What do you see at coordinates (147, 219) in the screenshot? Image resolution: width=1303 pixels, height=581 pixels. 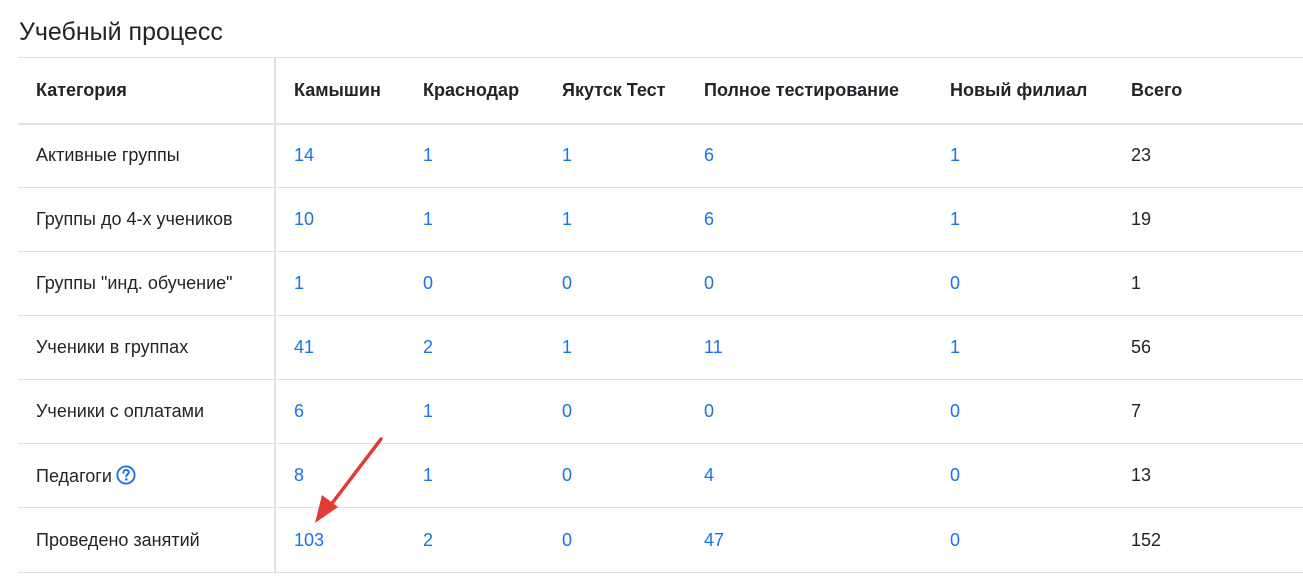 I see `row-category-label: Группы до 4-х учеников` at bounding box center [147, 219].